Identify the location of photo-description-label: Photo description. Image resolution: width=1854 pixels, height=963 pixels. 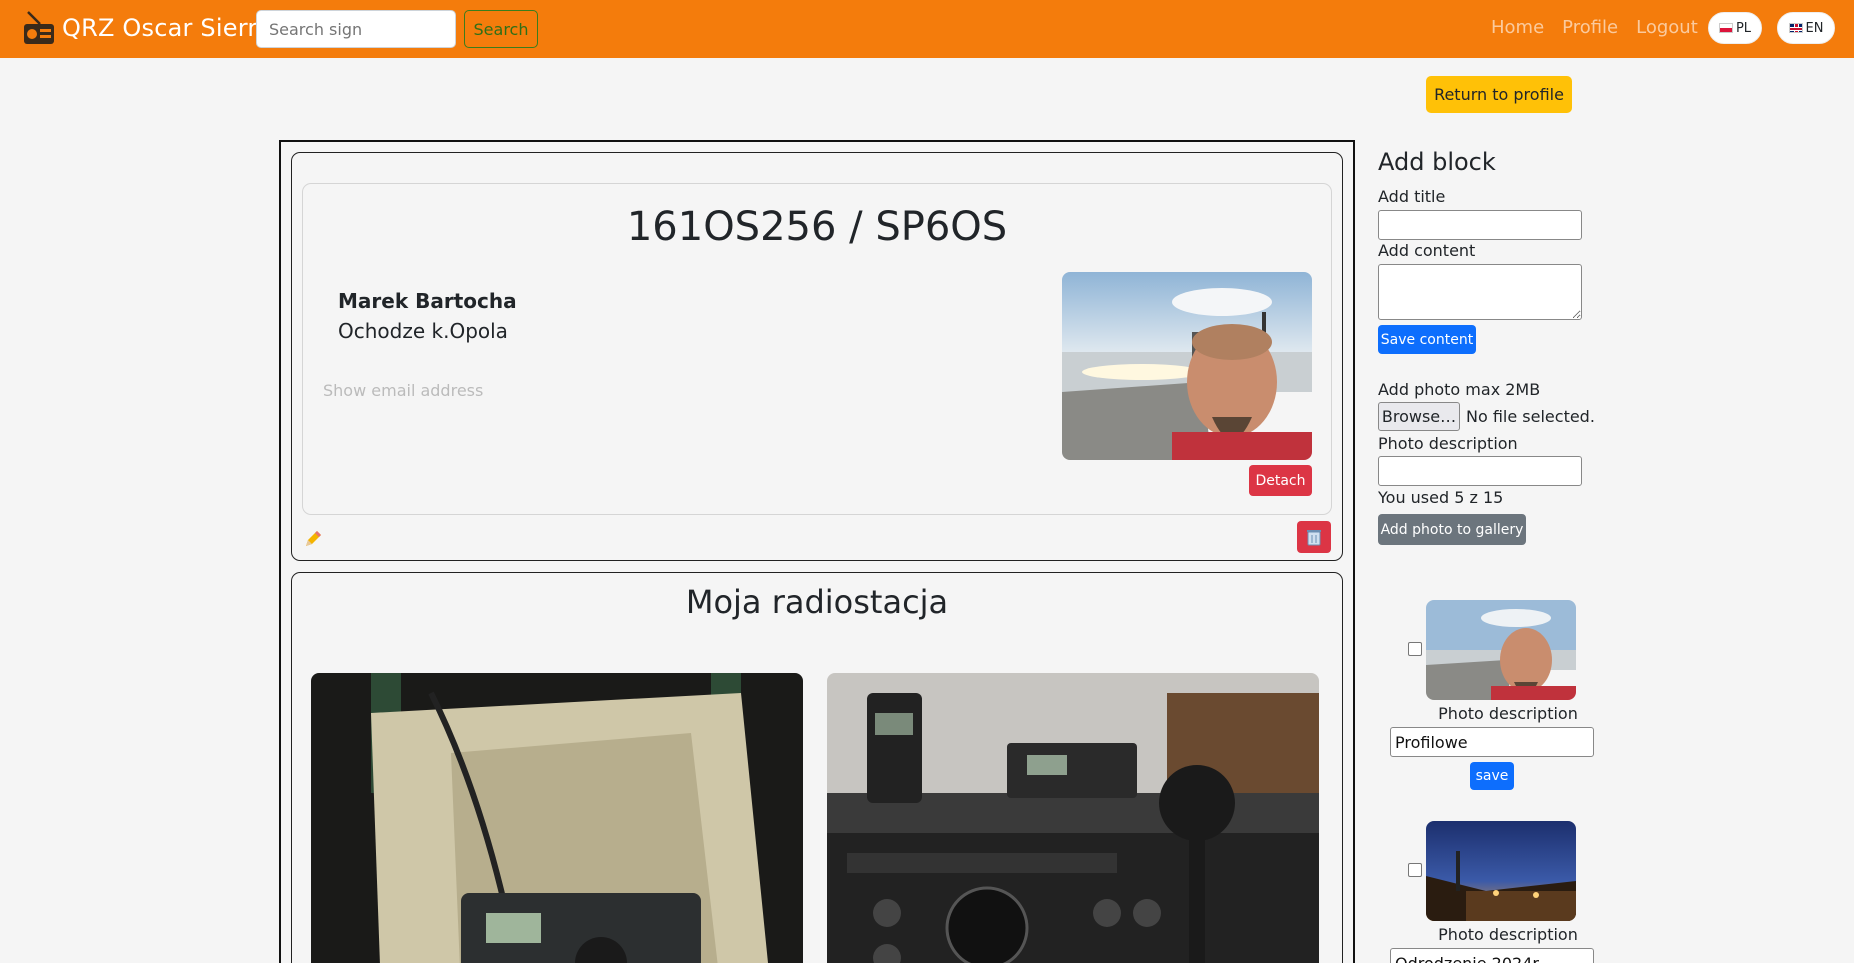
(1448, 443).